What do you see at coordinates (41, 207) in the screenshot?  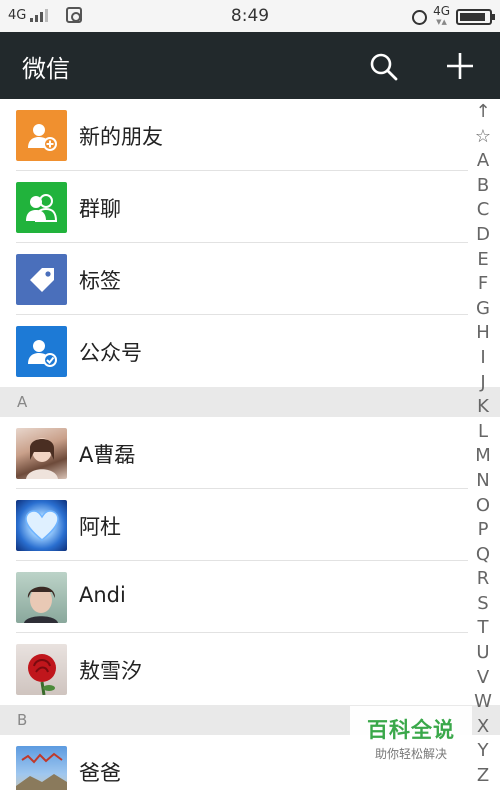 I see `group-chat-icon` at bounding box center [41, 207].